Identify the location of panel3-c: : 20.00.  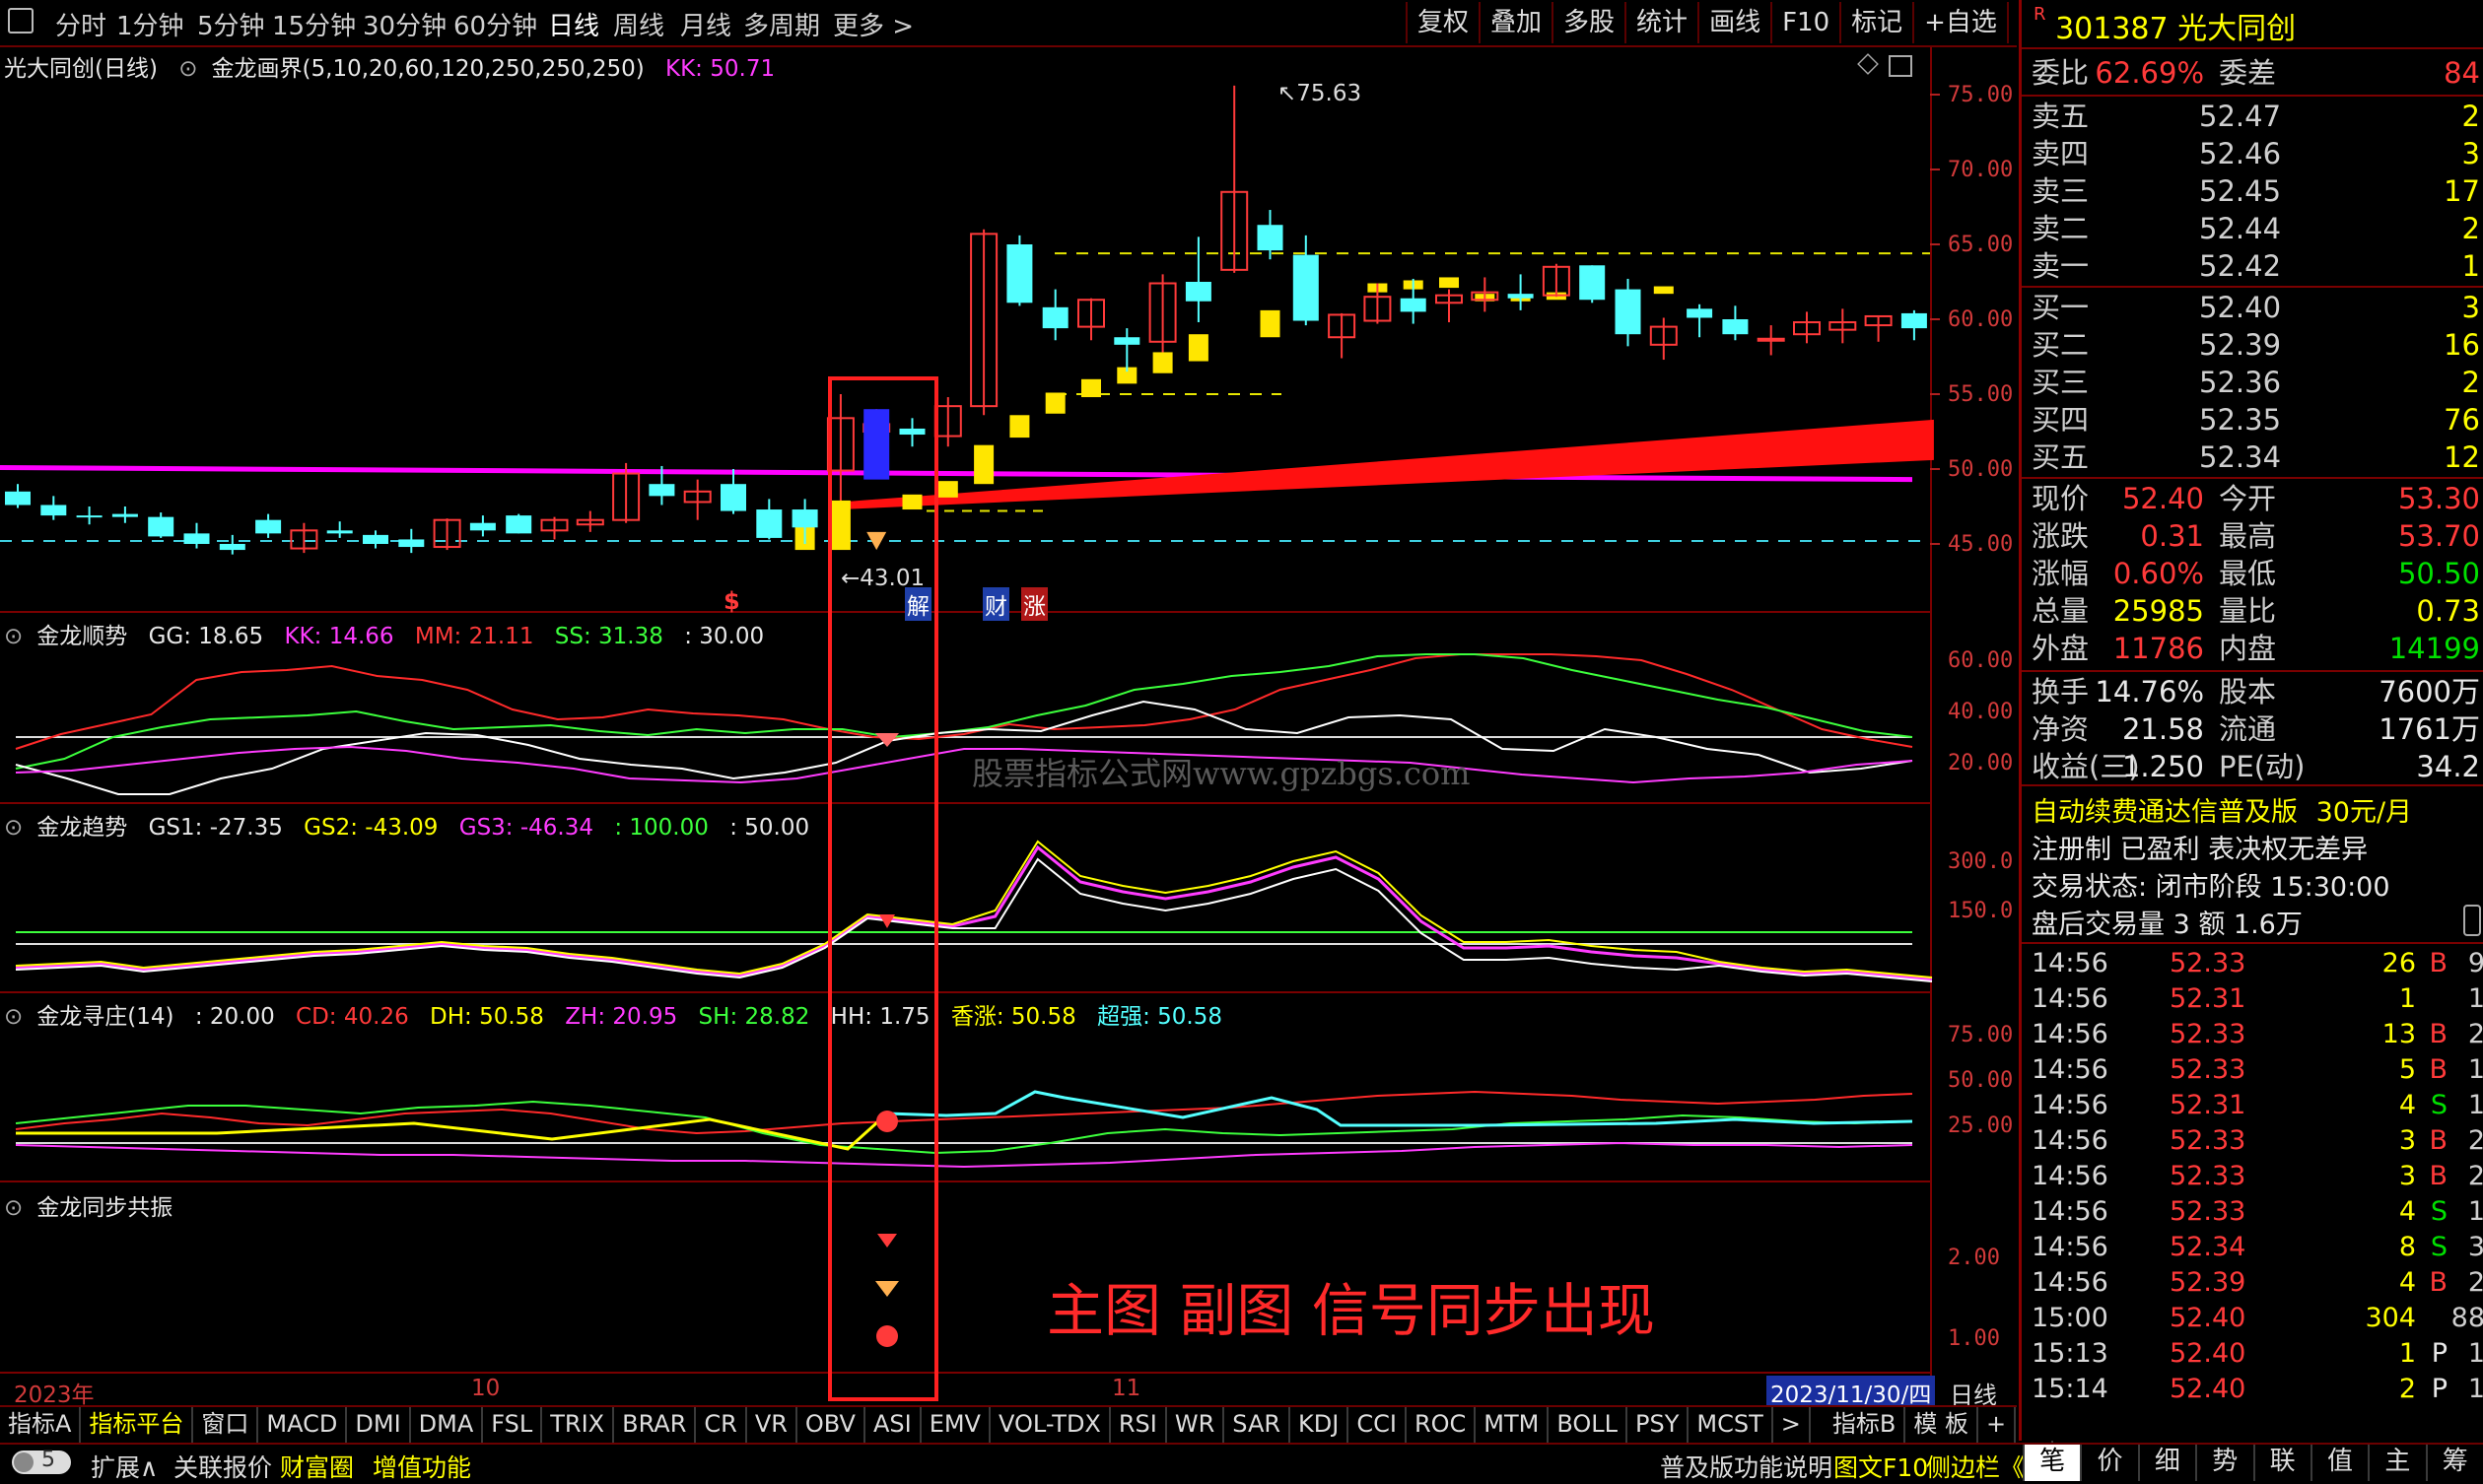
(234, 1017).